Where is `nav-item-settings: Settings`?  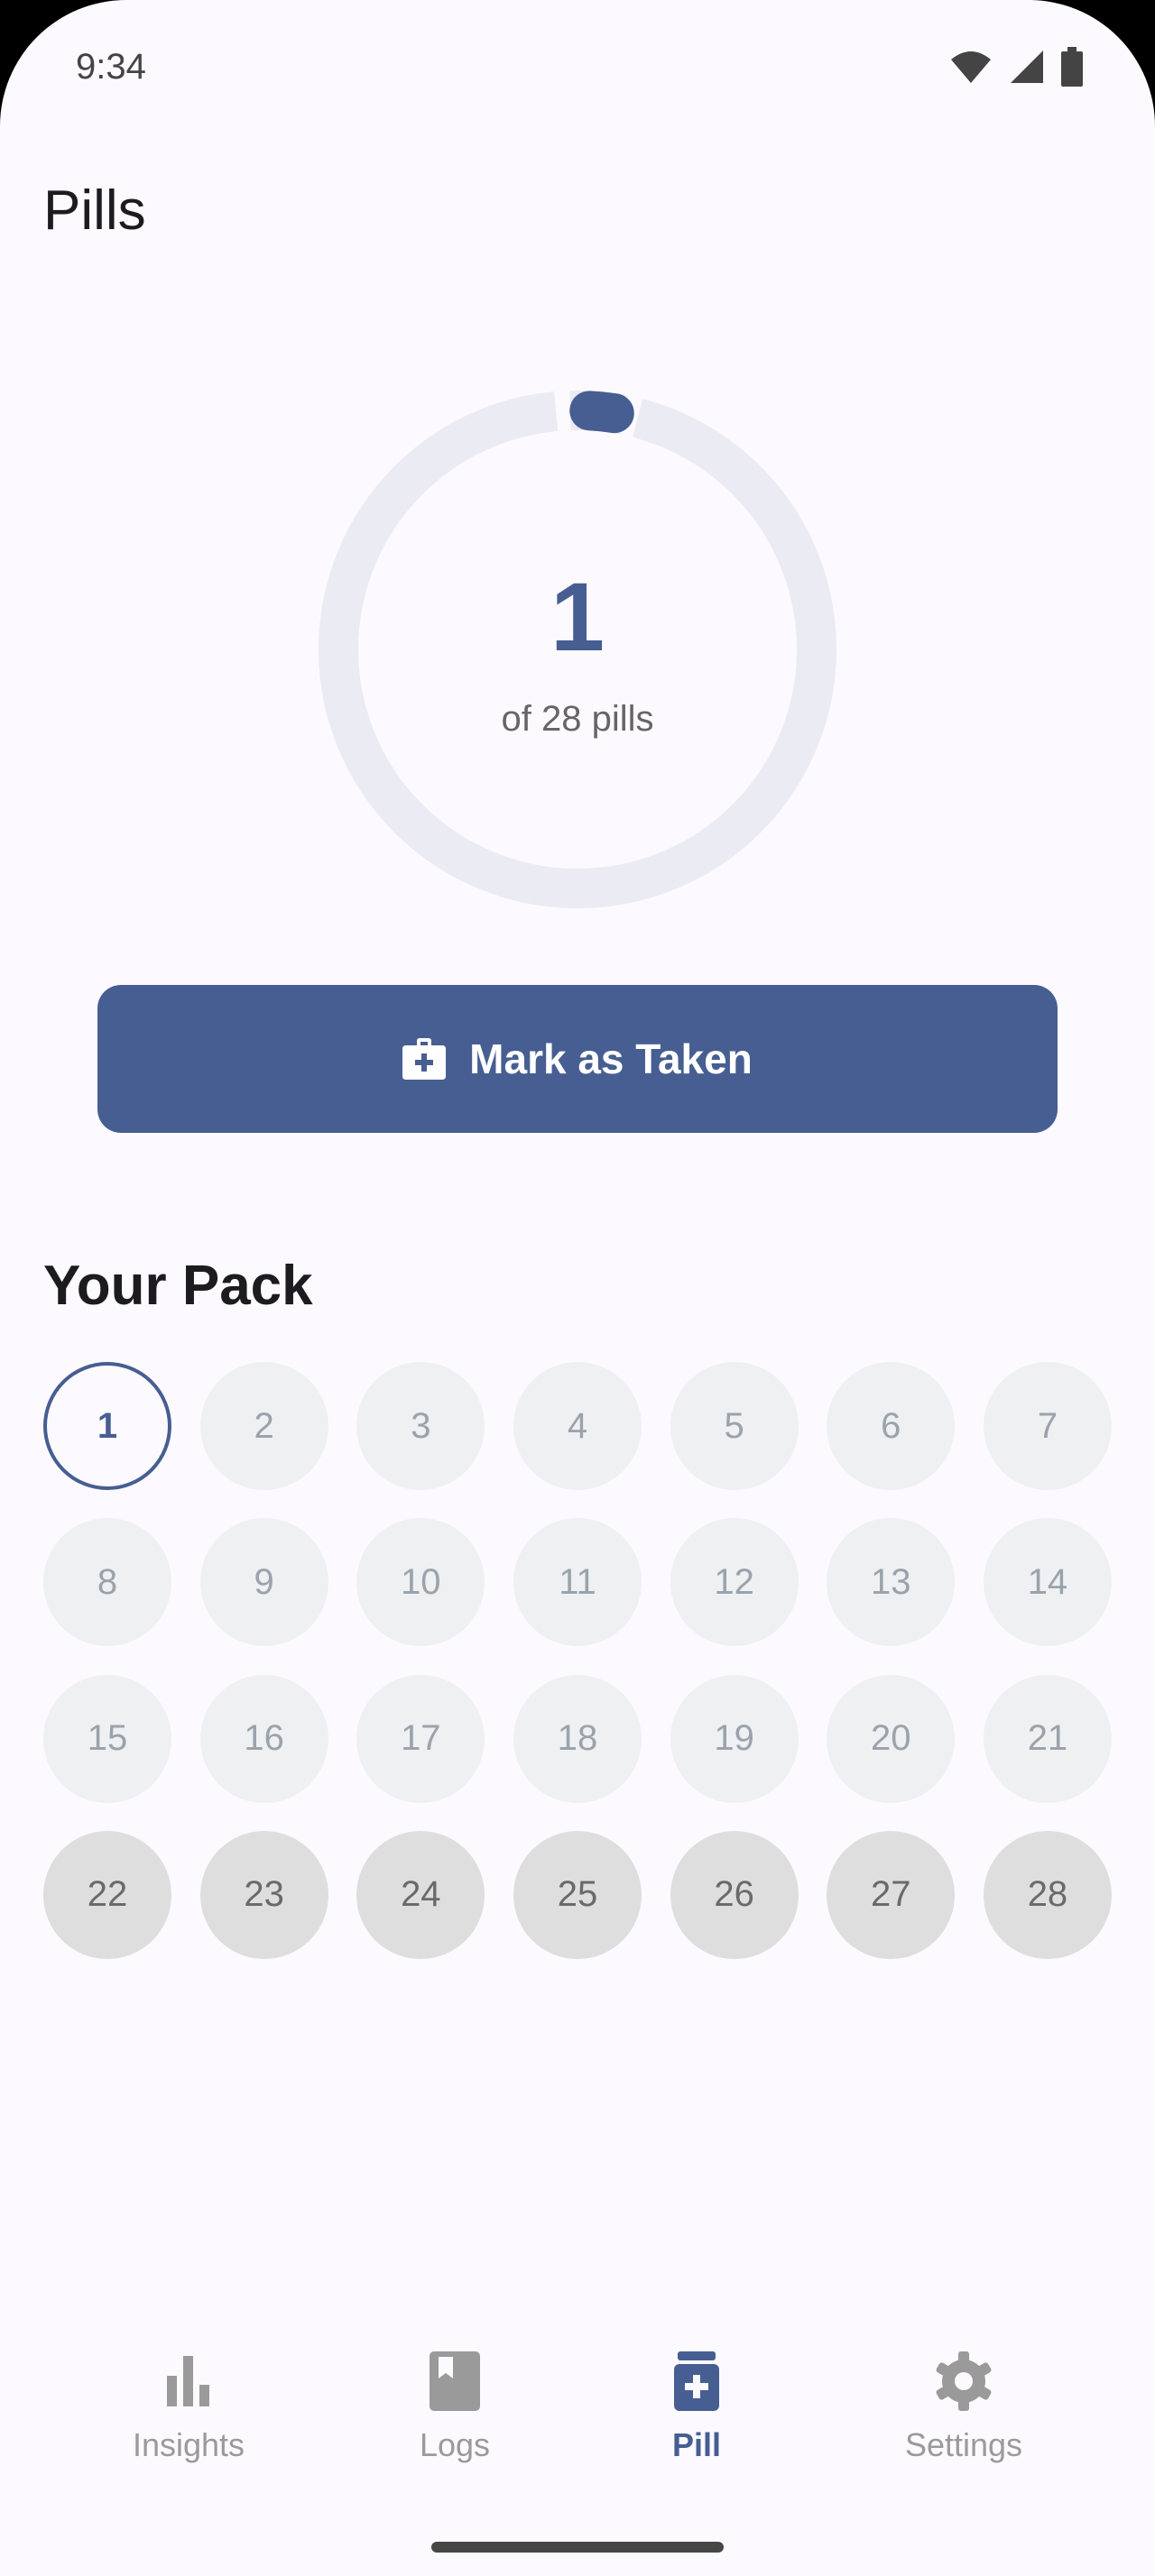 nav-item-settings: Settings is located at coordinates (963, 2404).